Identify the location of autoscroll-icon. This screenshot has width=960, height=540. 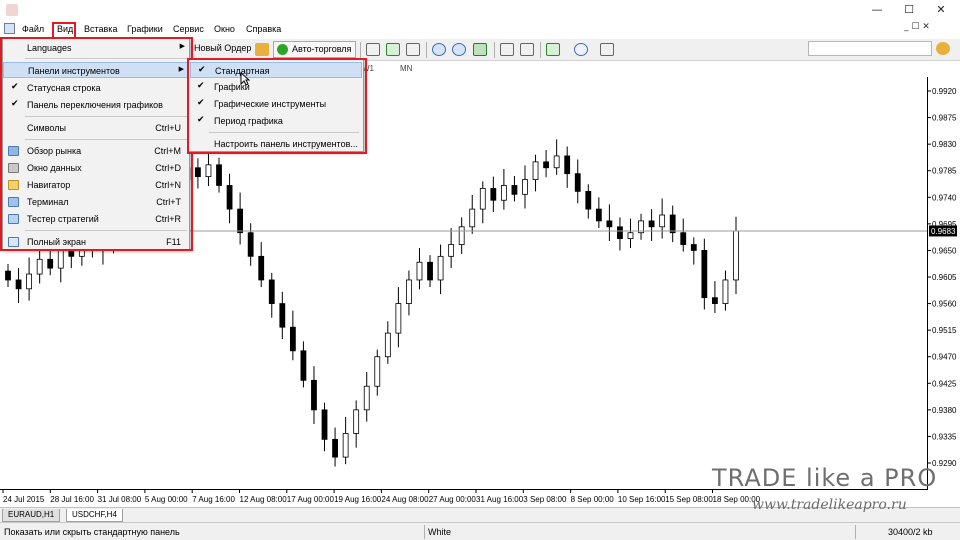
(507, 49).